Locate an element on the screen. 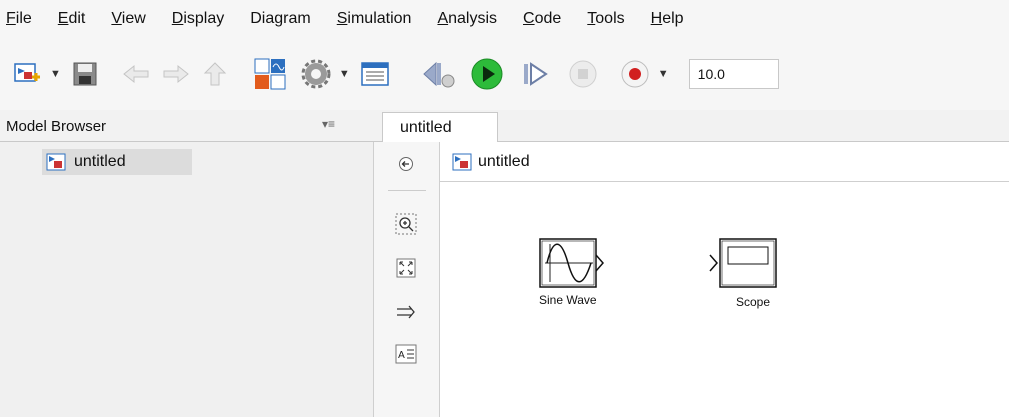 The image size is (1009, 417). hide-browser-button is located at coordinates (406, 164).